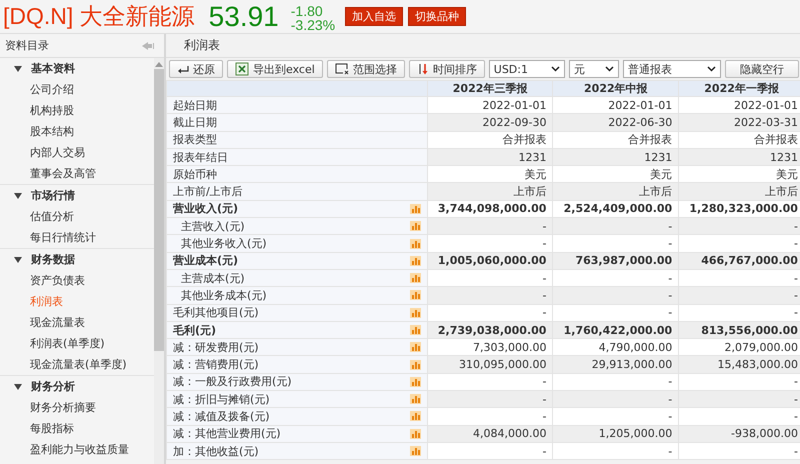 This screenshot has height=464, width=800. What do you see at coordinates (615, 123) in the screenshot?
I see `table-cell: 2022-06-30` at bounding box center [615, 123].